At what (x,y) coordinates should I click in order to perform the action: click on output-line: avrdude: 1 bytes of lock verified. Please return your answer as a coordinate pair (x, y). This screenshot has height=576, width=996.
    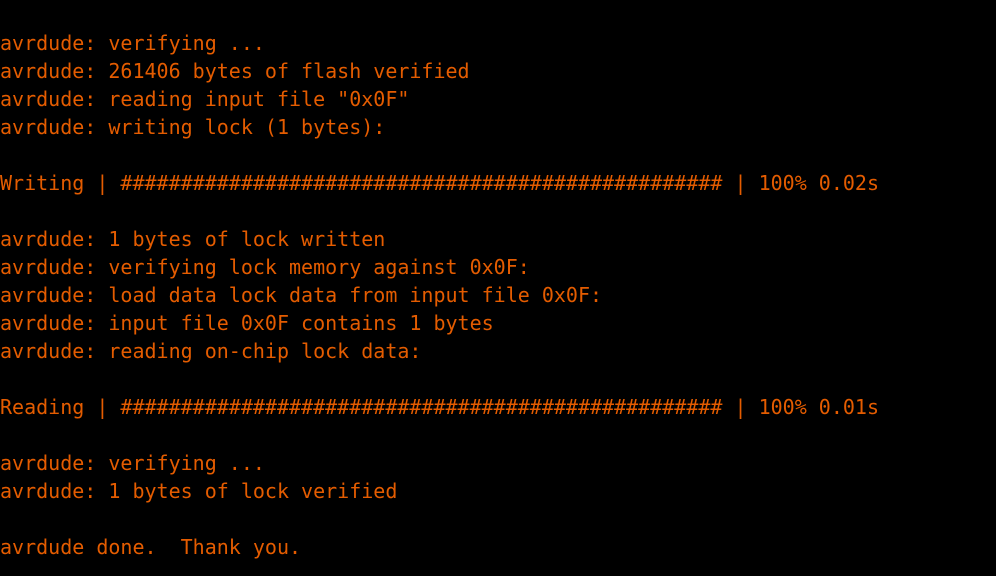
    Looking at the image, I should click on (199, 491).